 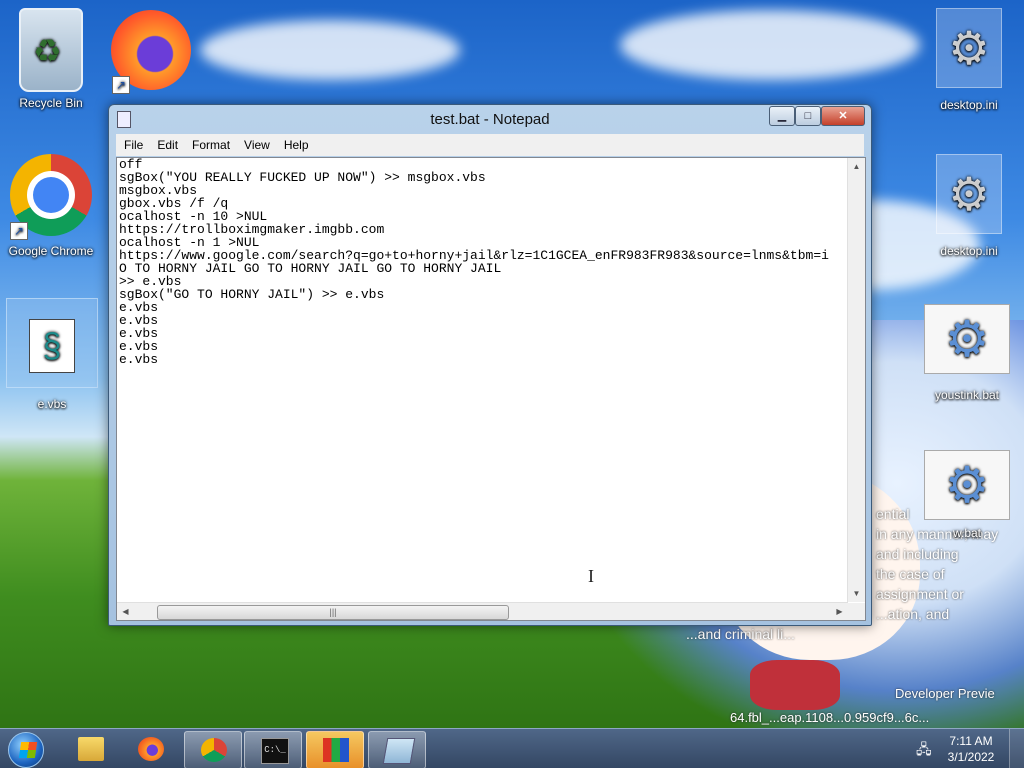 What do you see at coordinates (256, 143) in the screenshot?
I see `menu-view: View` at bounding box center [256, 143].